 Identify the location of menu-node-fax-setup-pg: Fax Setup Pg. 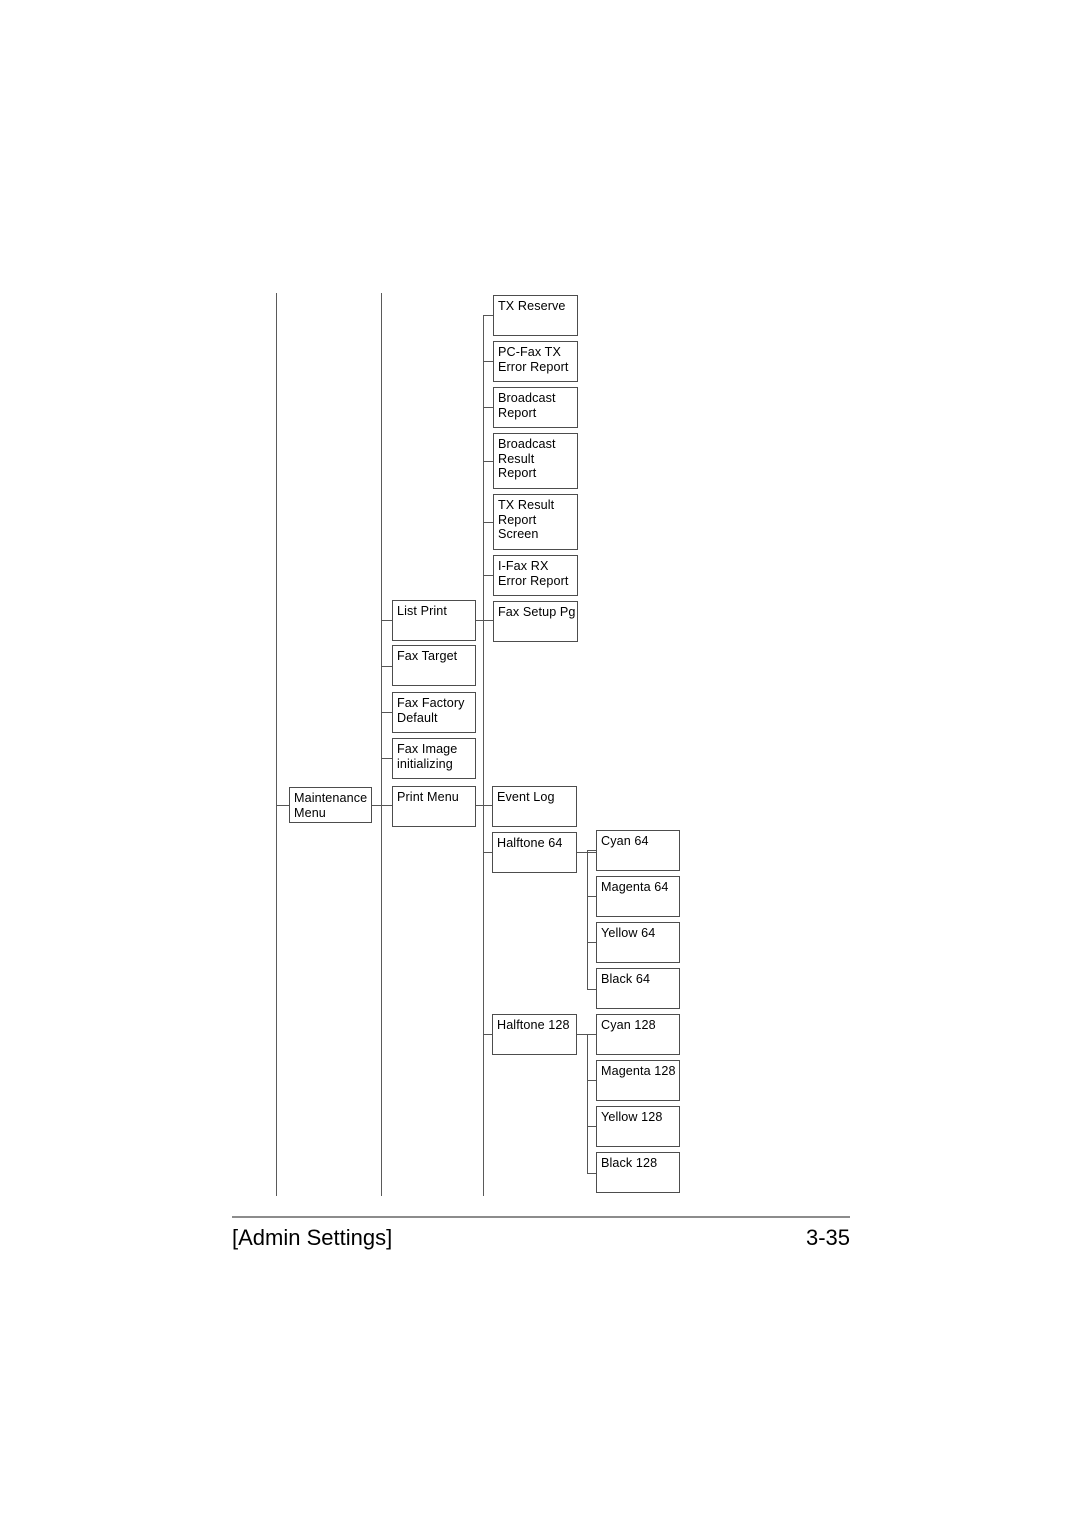
(535, 621).